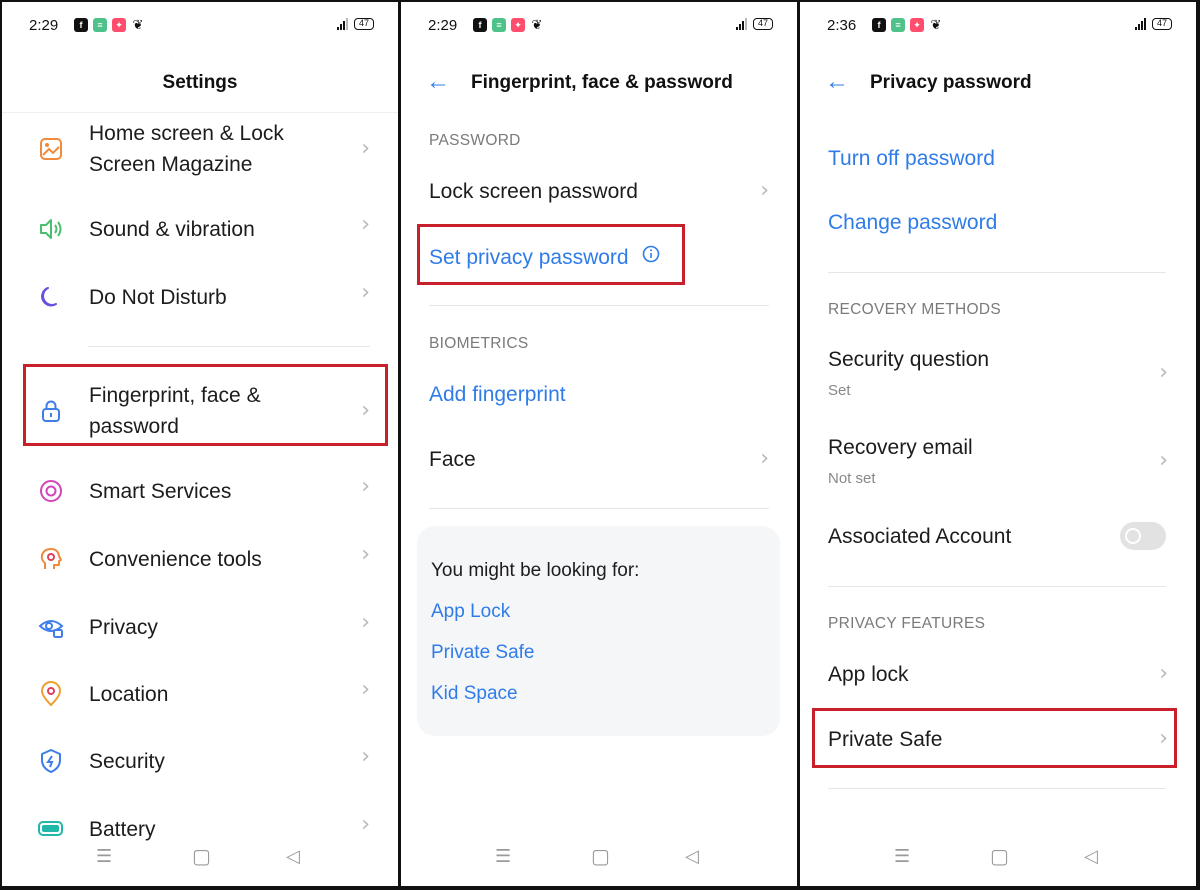 This screenshot has height=890, width=1200. Describe the element at coordinates (452, 460) in the screenshot. I see `face-item: Face` at that location.